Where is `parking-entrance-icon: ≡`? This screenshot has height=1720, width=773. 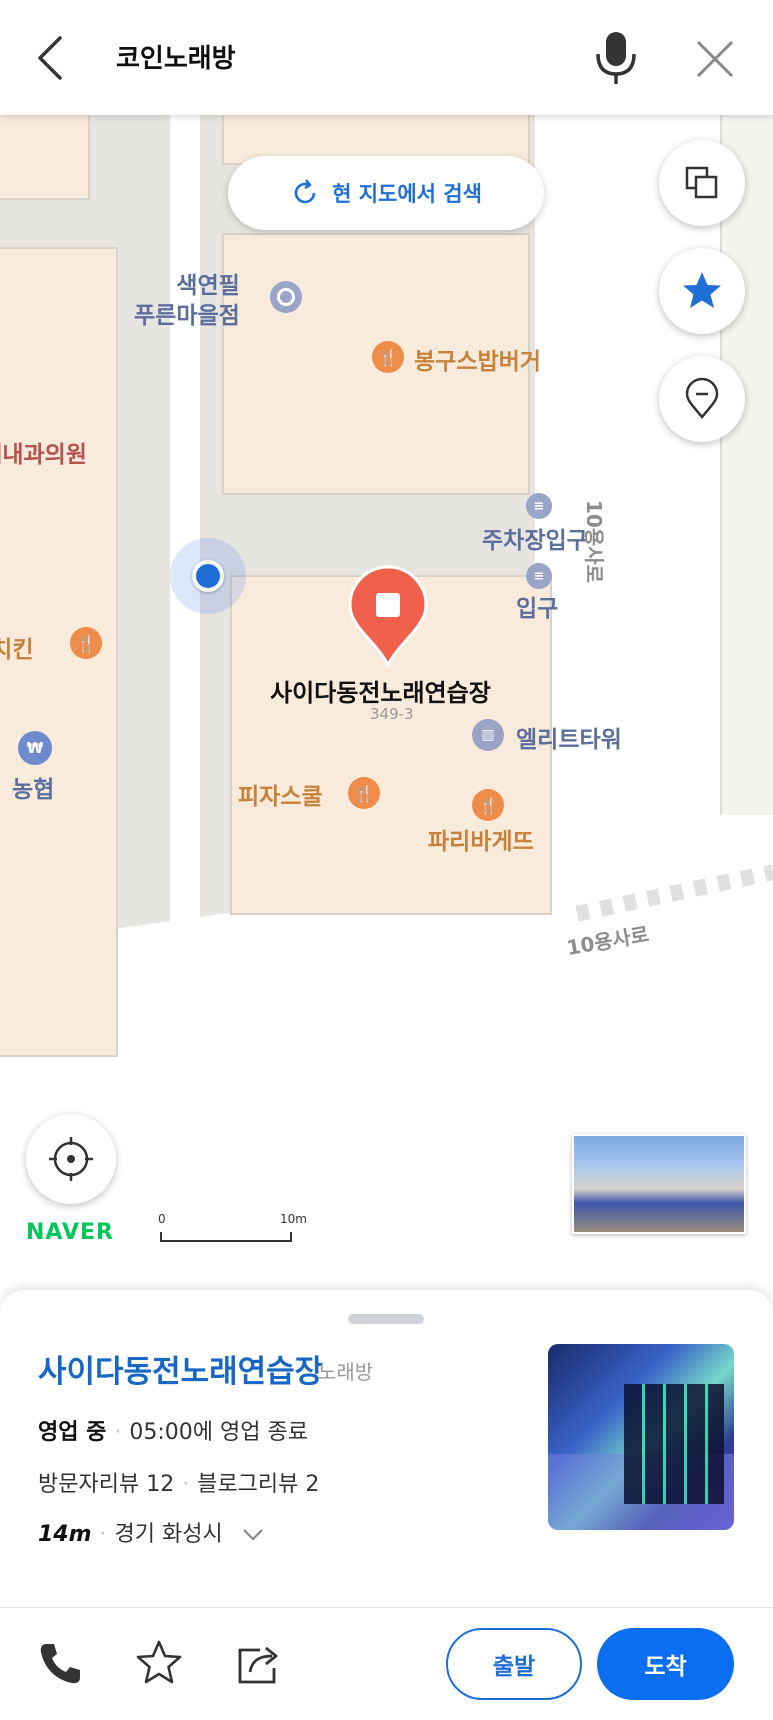 parking-entrance-icon: ≡ is located at coordinates (539, 506).